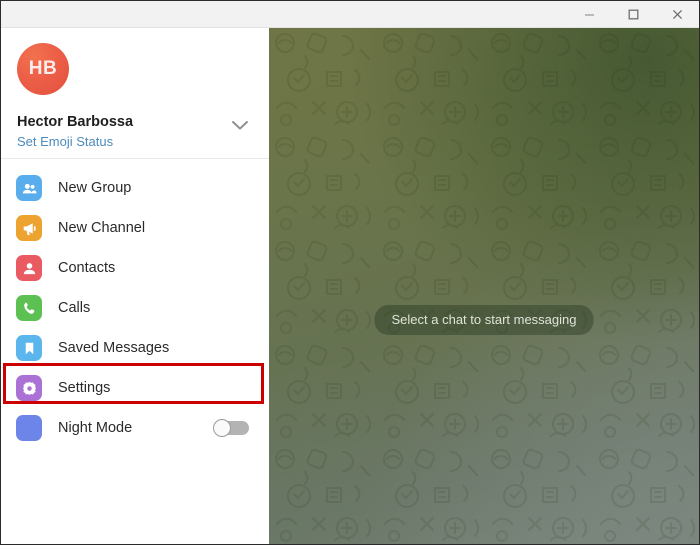 This screenshot has width=700, height=545. Describe the element at coordinates (484, 320) in the screenshot. I see `empty-chat-message: Select a chat to start messaging` at that location.